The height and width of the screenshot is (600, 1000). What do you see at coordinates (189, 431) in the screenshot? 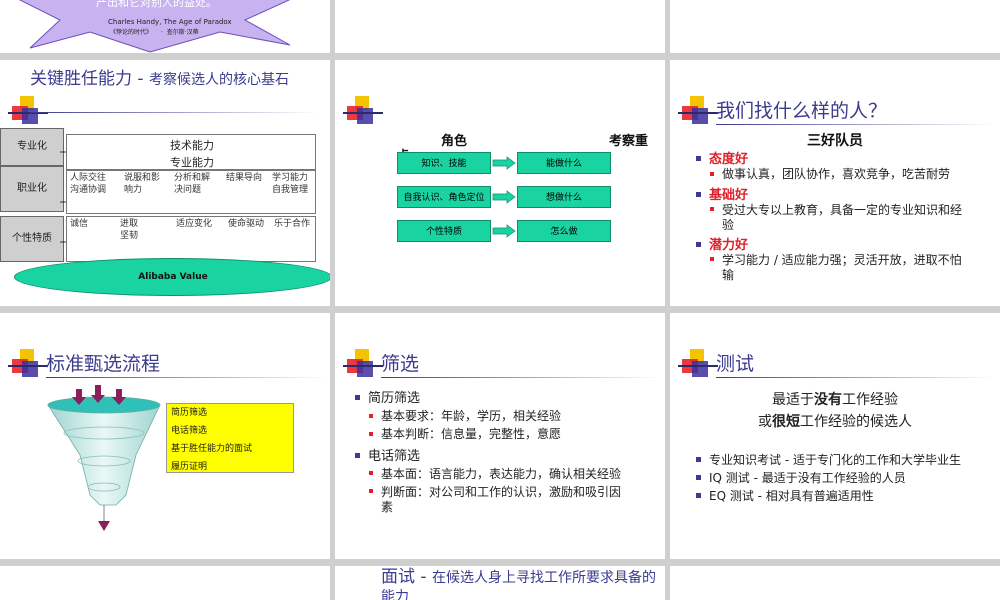
I see `process-step: 电话筛选` at bounding box center [189, 431].